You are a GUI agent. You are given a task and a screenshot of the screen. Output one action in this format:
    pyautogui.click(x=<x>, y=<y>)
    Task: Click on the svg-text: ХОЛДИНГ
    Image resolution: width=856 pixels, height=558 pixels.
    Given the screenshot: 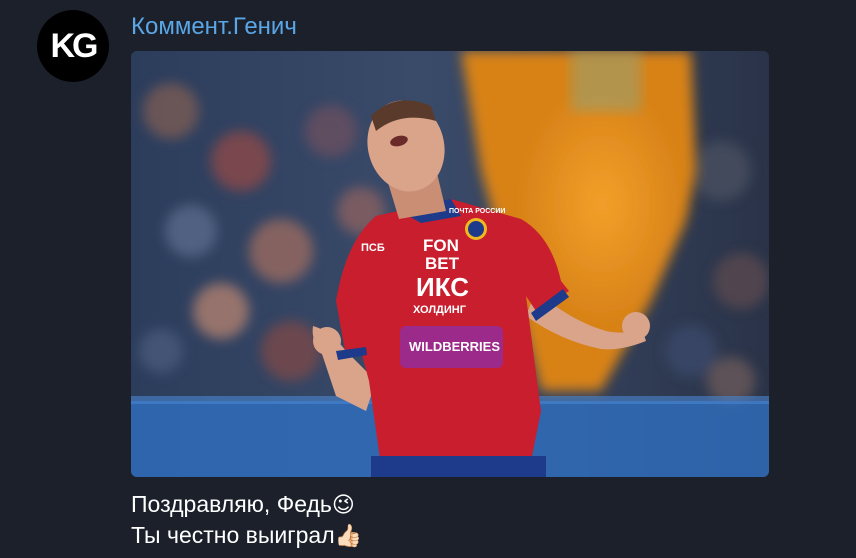 What is the action you would take?
    pyautogui.click(x=440, y=310)
    